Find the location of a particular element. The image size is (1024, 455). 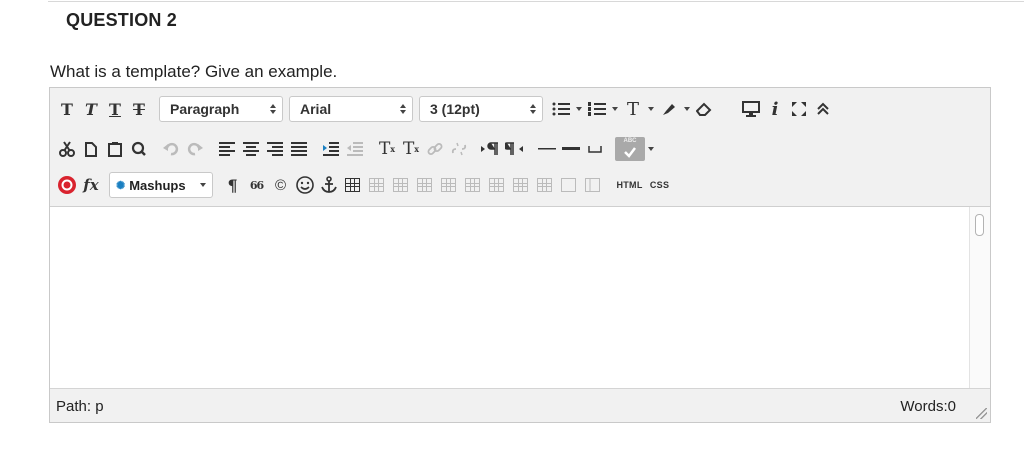

redo-button is located at coordinates (195, 149).